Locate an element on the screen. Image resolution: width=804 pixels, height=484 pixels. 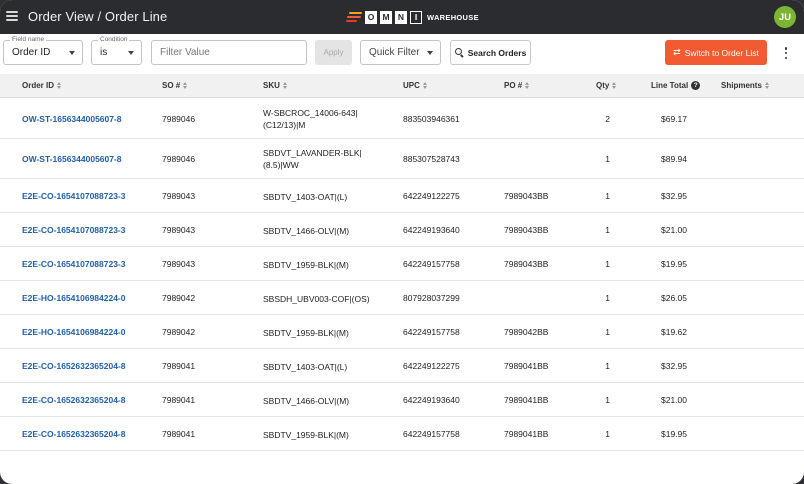
menu-icon is located at coordinates (12, 16).